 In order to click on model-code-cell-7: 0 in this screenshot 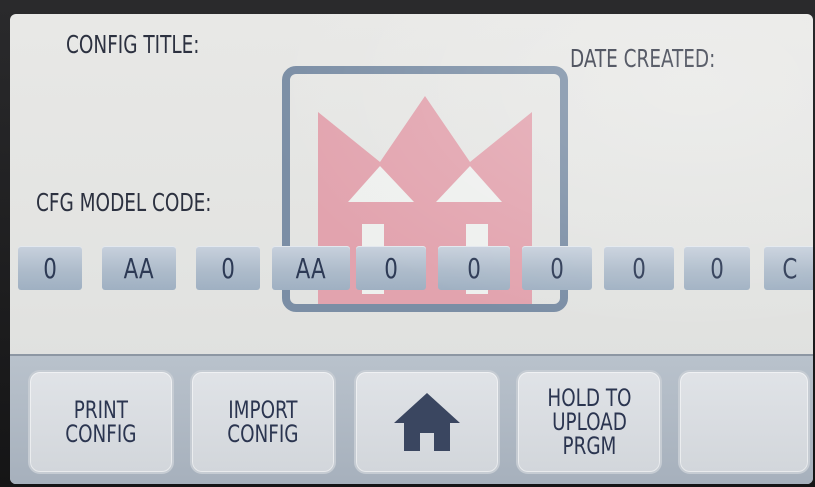, I will do `click(557, 268)`.